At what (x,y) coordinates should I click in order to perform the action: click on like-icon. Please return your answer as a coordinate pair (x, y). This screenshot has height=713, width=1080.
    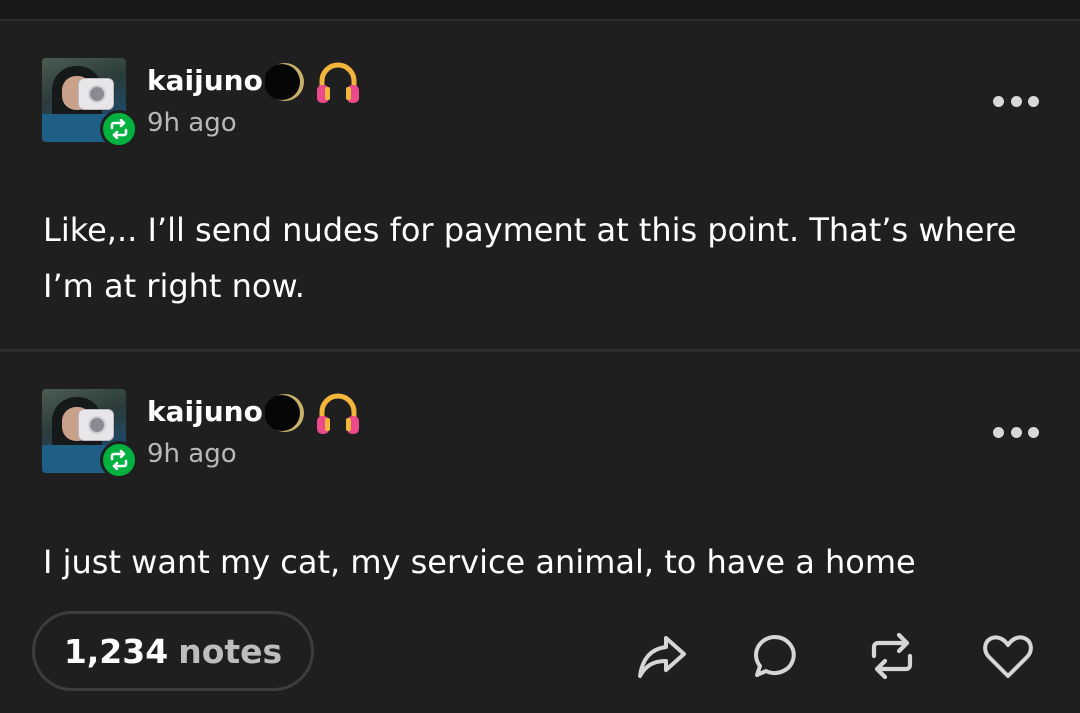
    Looking at the image, I should click on (1008, 656).